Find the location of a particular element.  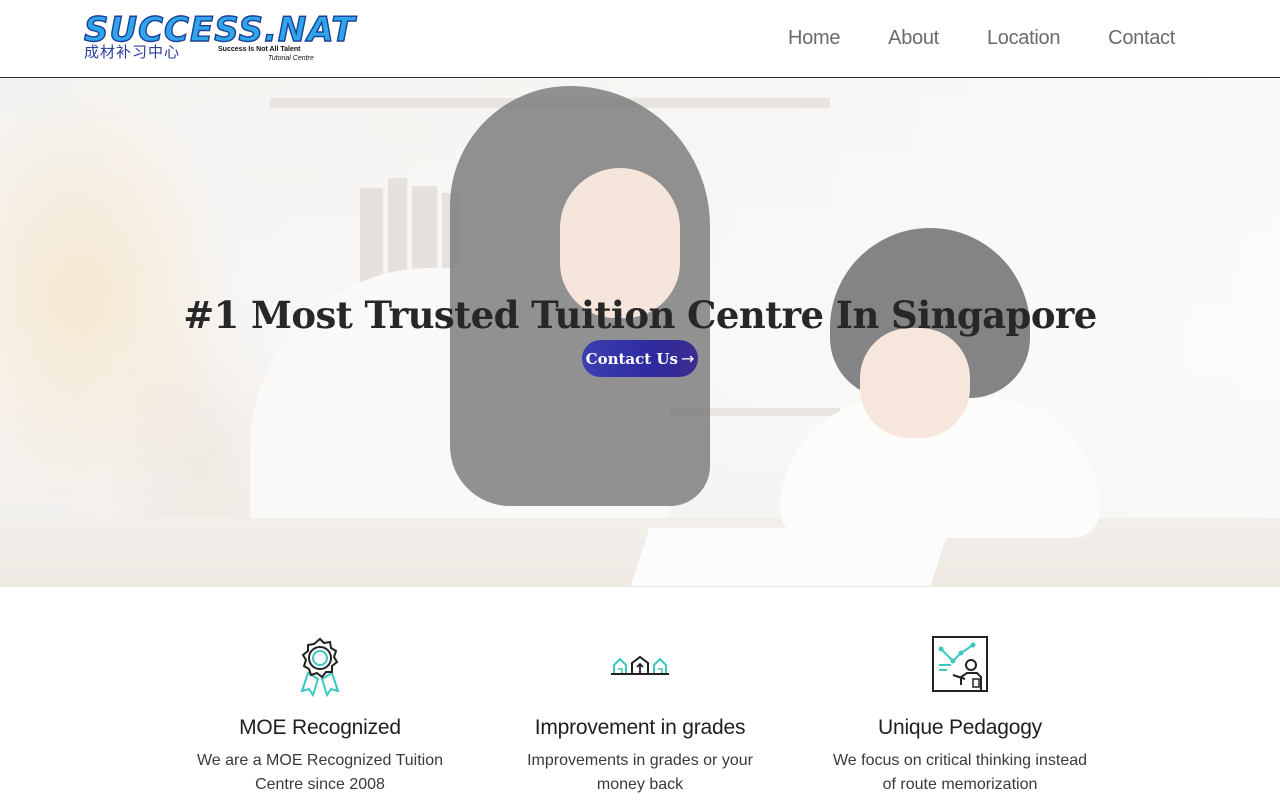

main-nav: Home About Location Contact is located at coordinates (981, 38).